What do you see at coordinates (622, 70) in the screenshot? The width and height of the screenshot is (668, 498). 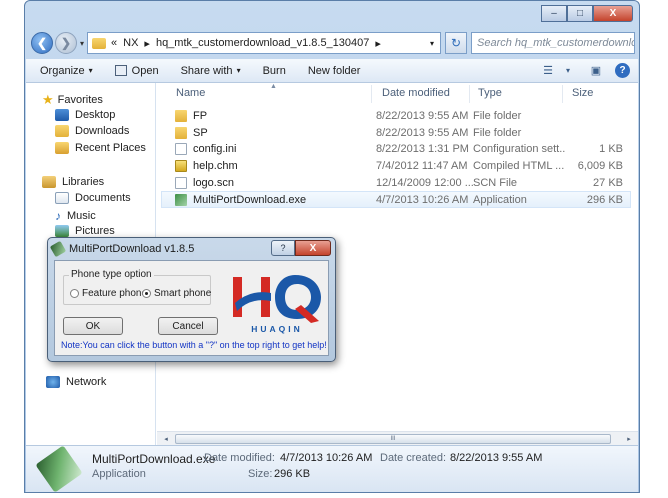 I see `help-icon: ?` at bounding box center [622, 70].